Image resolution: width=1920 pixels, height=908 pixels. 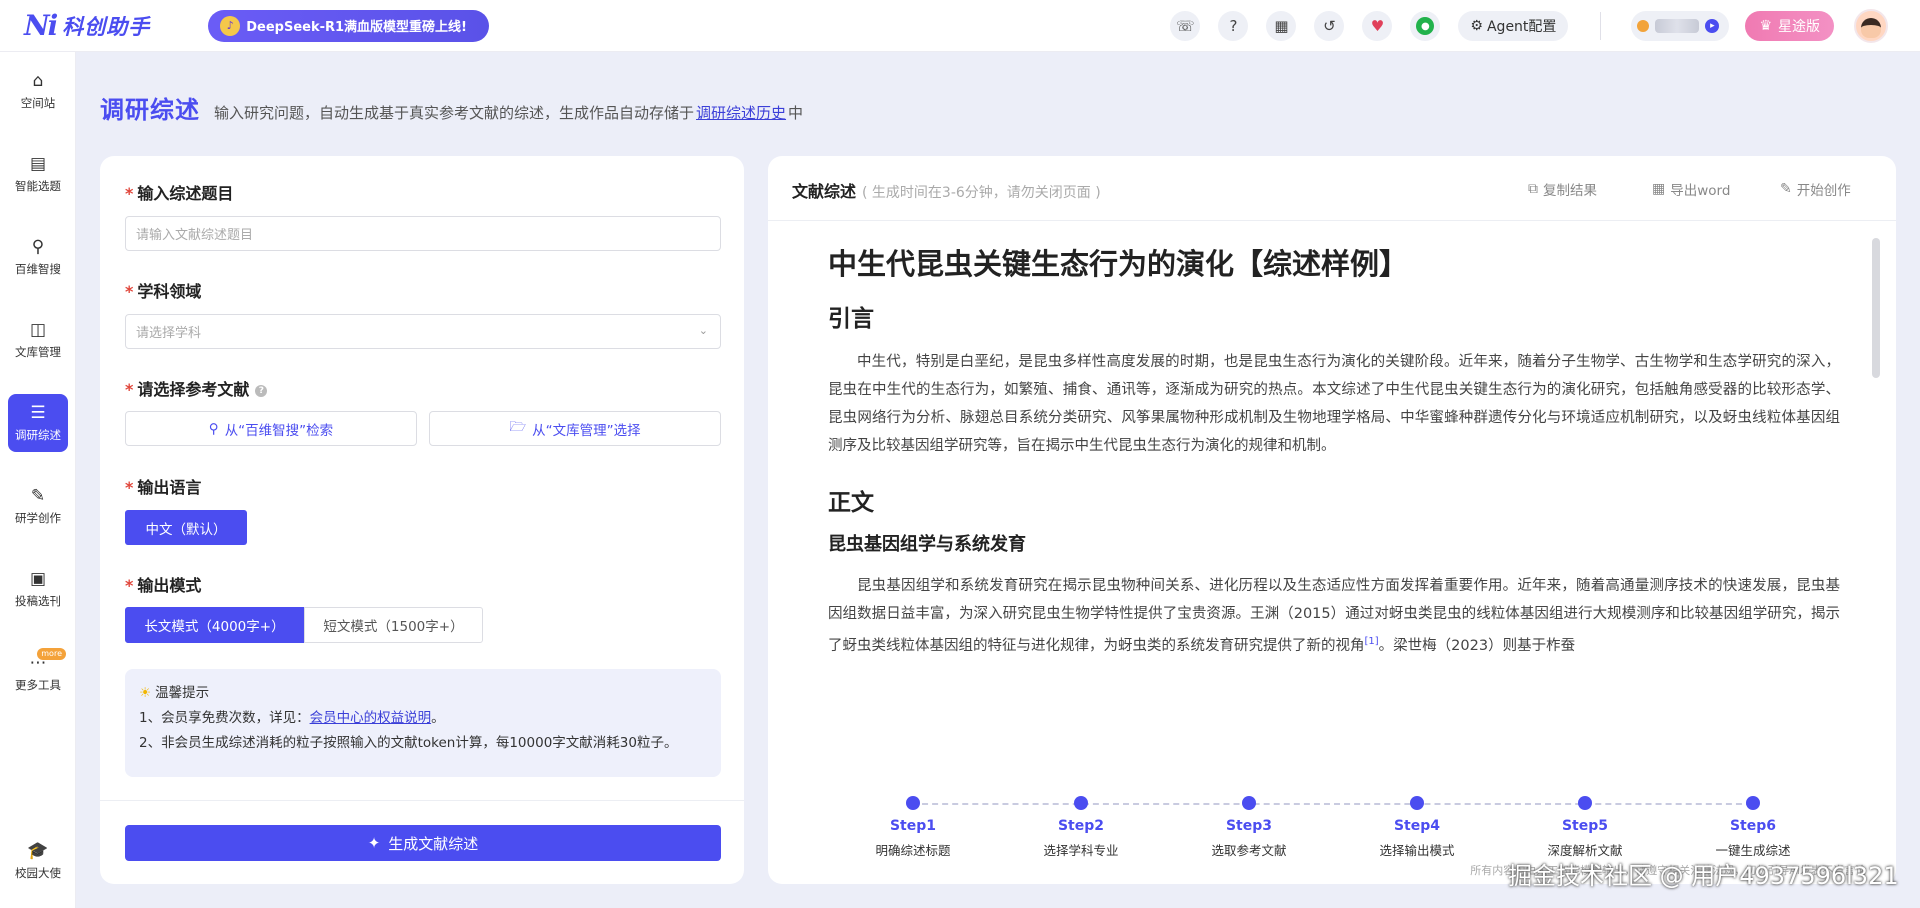 I want to click on step-item: Step6 一键生成综述, so click(x=1753, y=827).